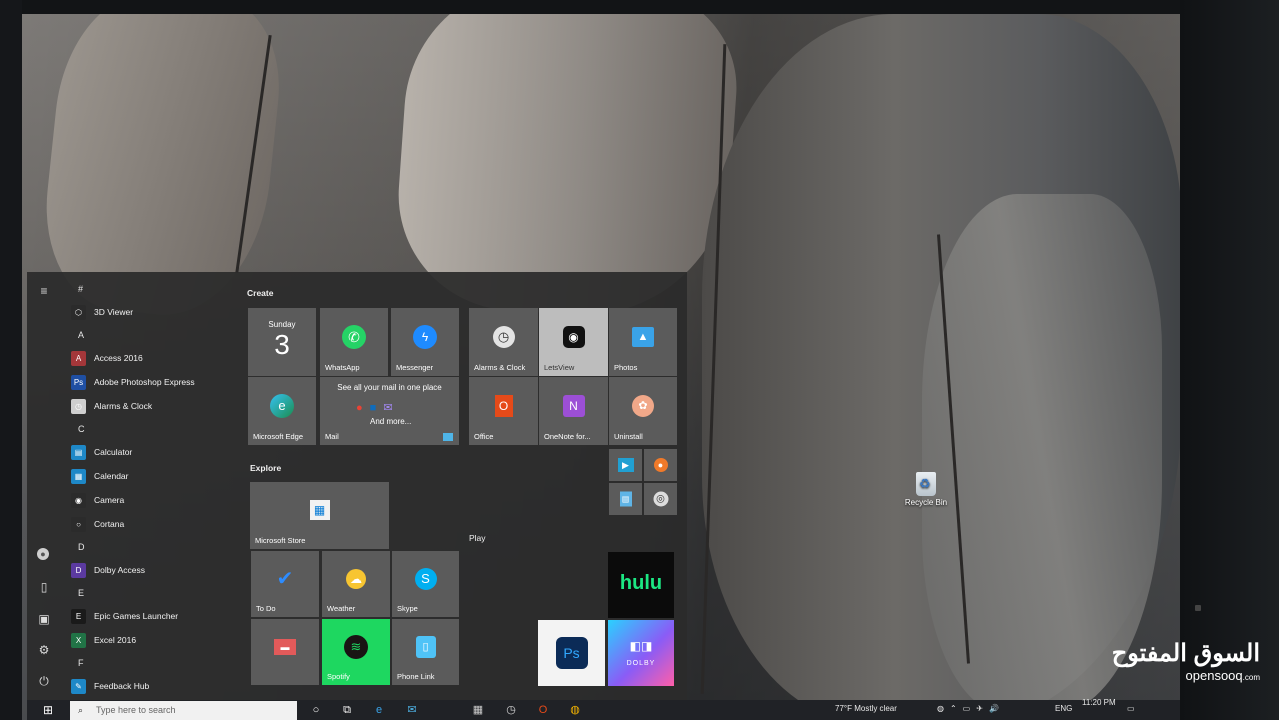  Describe the element at coordinates (155, 593) in the screenshot. I see `app-list-letter: E` at that location.